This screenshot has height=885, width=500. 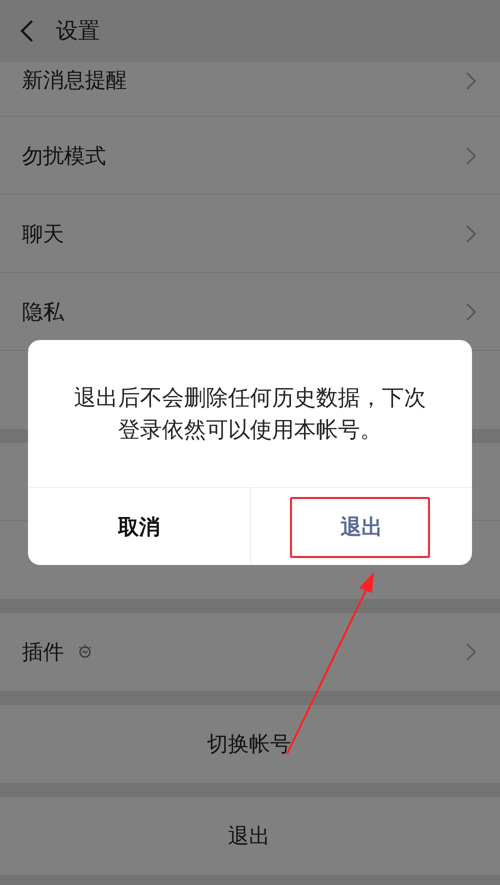 I want to click on action-item: 退出, so click(x=250, y=836).